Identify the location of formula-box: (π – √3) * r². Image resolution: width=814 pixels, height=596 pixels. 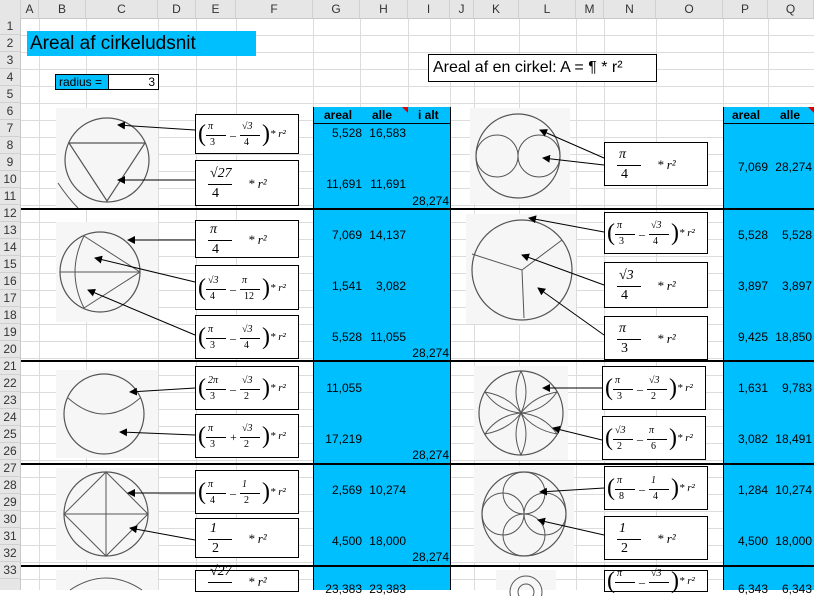
(656, 581).